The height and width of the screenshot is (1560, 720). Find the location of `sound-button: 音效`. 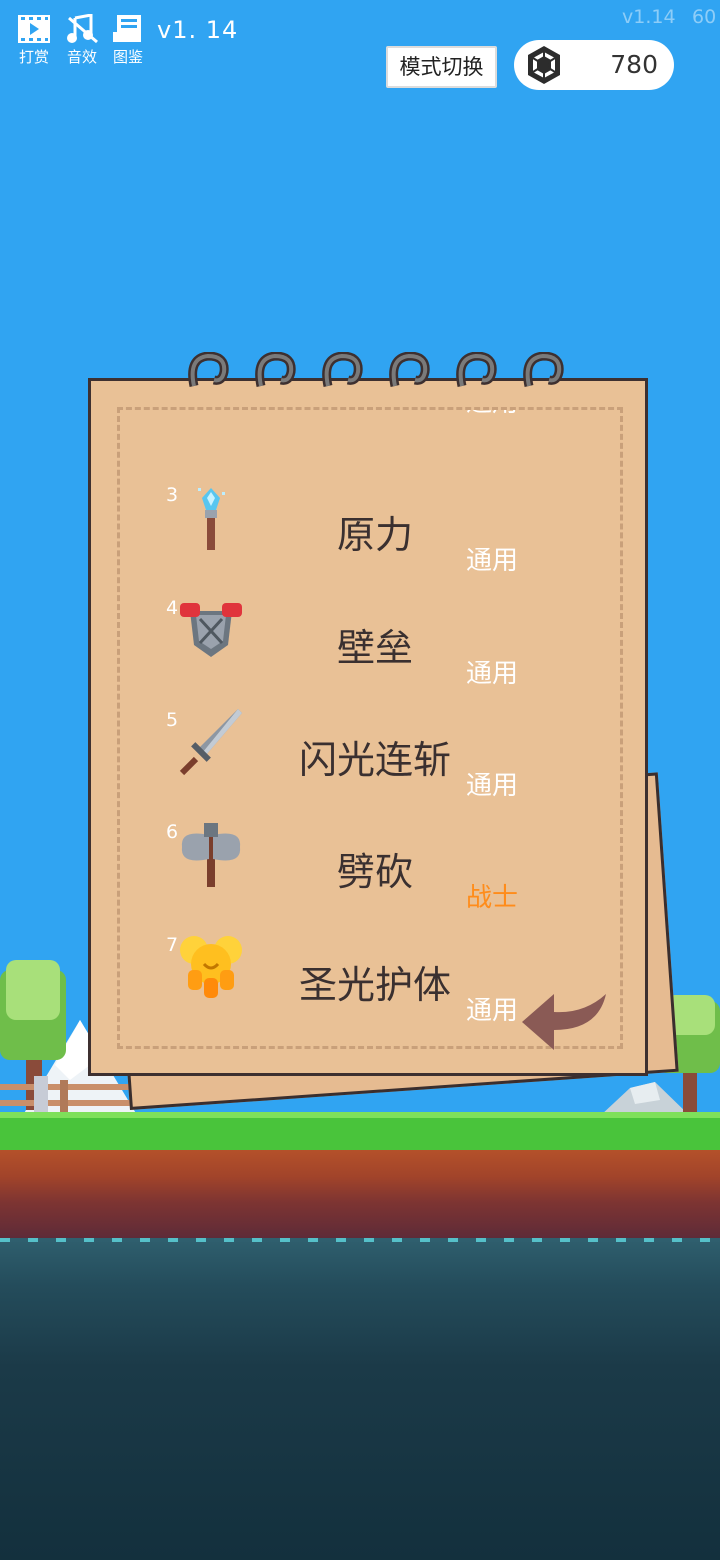

sound-button: 音效 is located at coordinates (82, 40).